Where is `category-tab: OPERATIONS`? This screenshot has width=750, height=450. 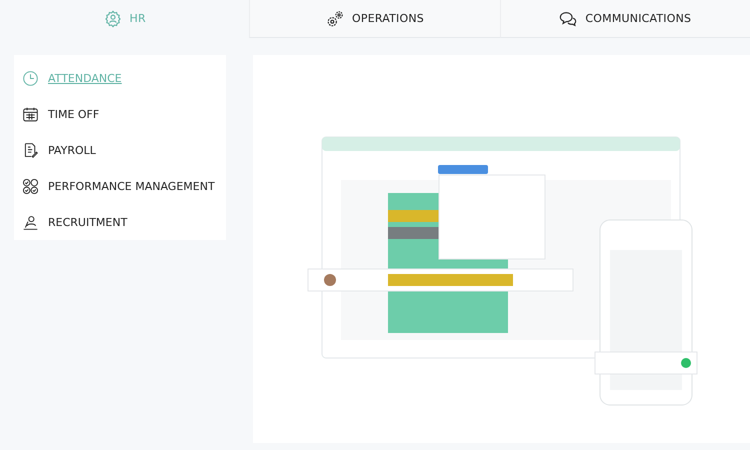
category-tab: OPERATIONS is located at coordinates (374, 19).